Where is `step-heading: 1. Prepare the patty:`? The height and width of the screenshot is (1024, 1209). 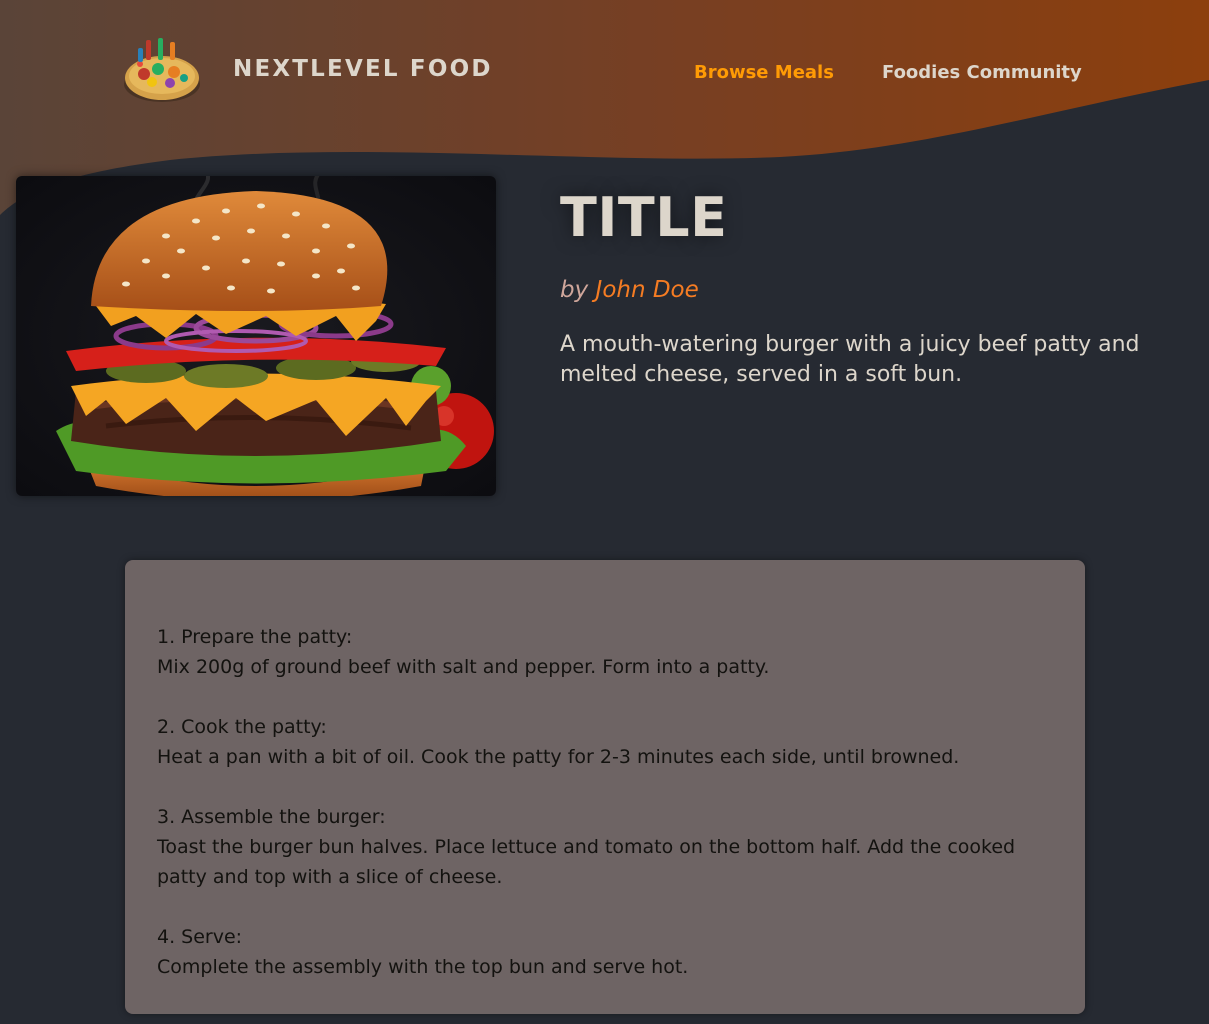
step-heading: 1. Prepare the patty: is located at coordinates (255, 637).